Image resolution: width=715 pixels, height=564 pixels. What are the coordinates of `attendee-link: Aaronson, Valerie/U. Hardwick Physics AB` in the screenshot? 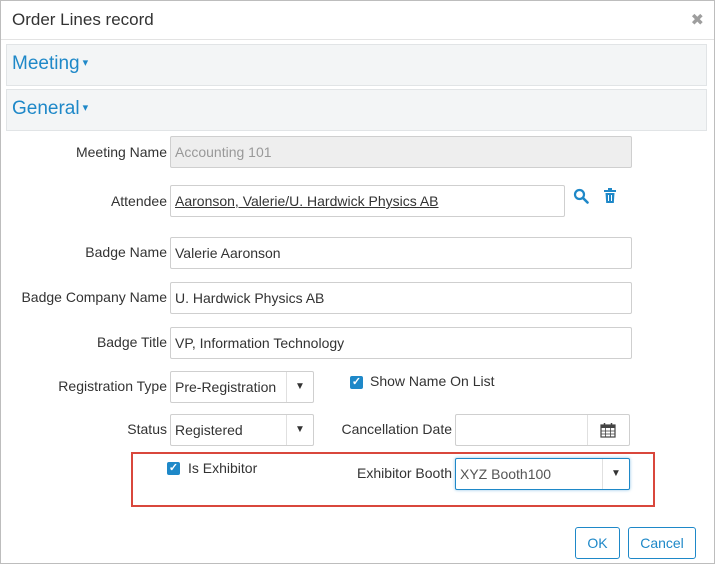 It's located at (307, 201).